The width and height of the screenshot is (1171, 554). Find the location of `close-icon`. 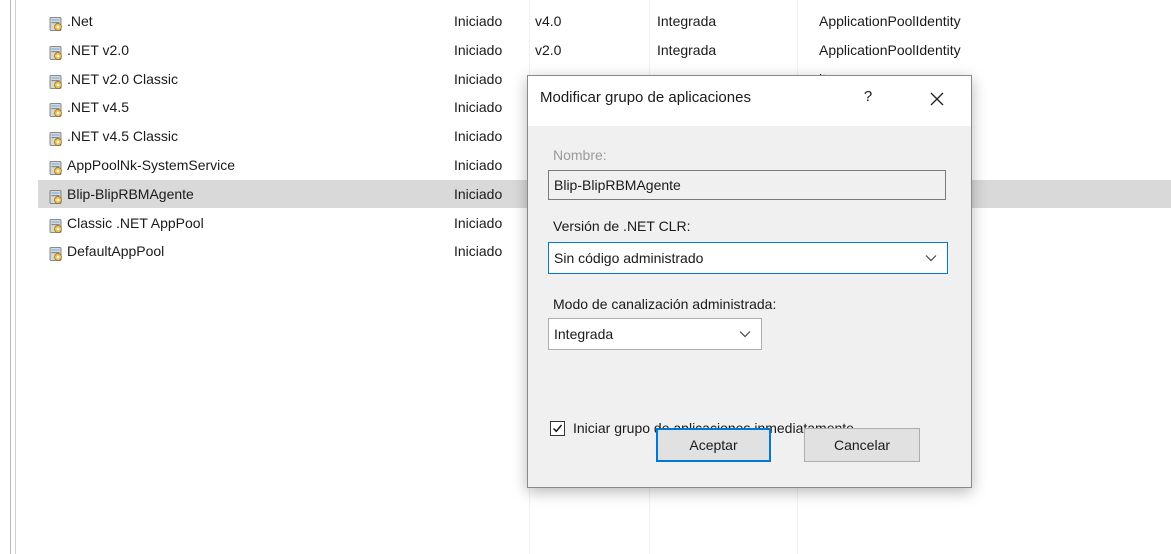

close-icon is located at coordinates (937, 99).